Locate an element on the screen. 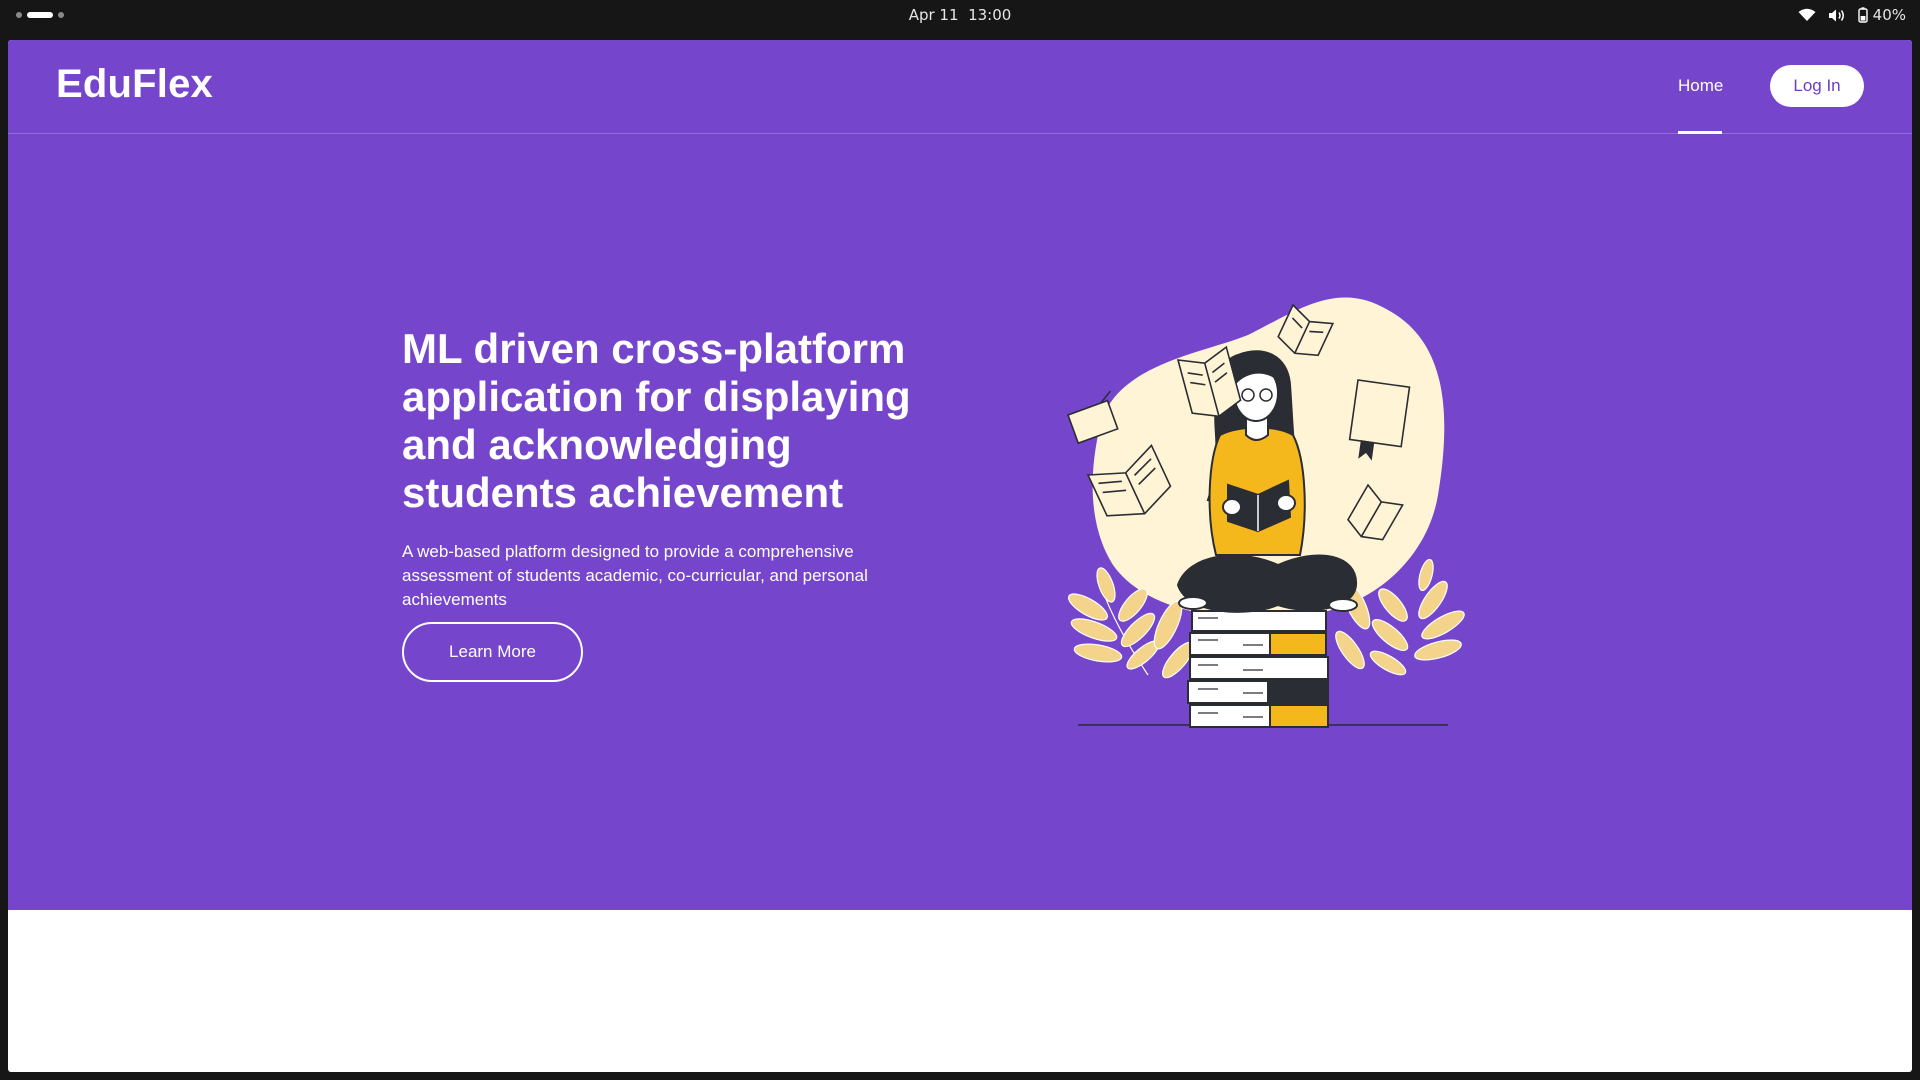  volume-icon is located at coordinates (1837, 15).